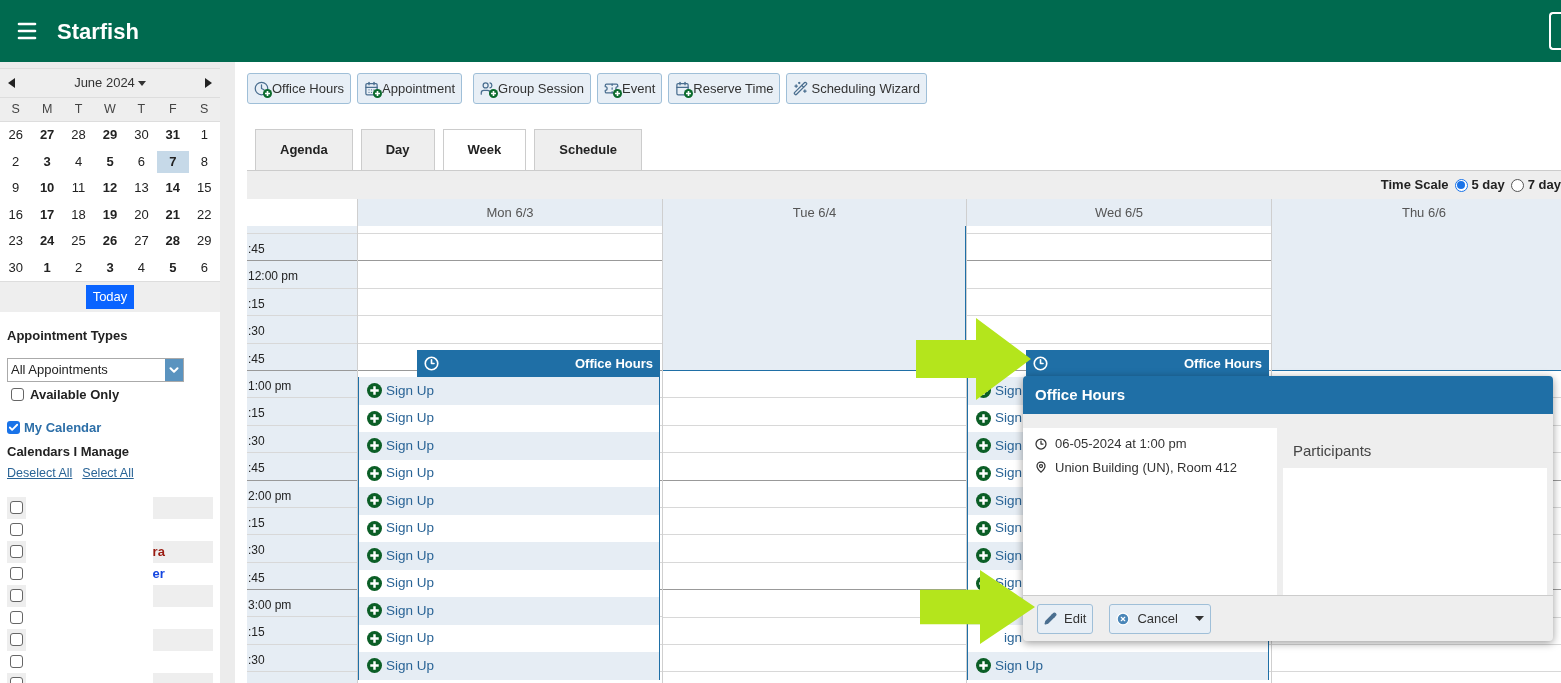 The height and width of the screenshot is (683, 1561). Describe the element at coordinates (110, 297) in the screenshot. I see `today-button: Today` at that location.